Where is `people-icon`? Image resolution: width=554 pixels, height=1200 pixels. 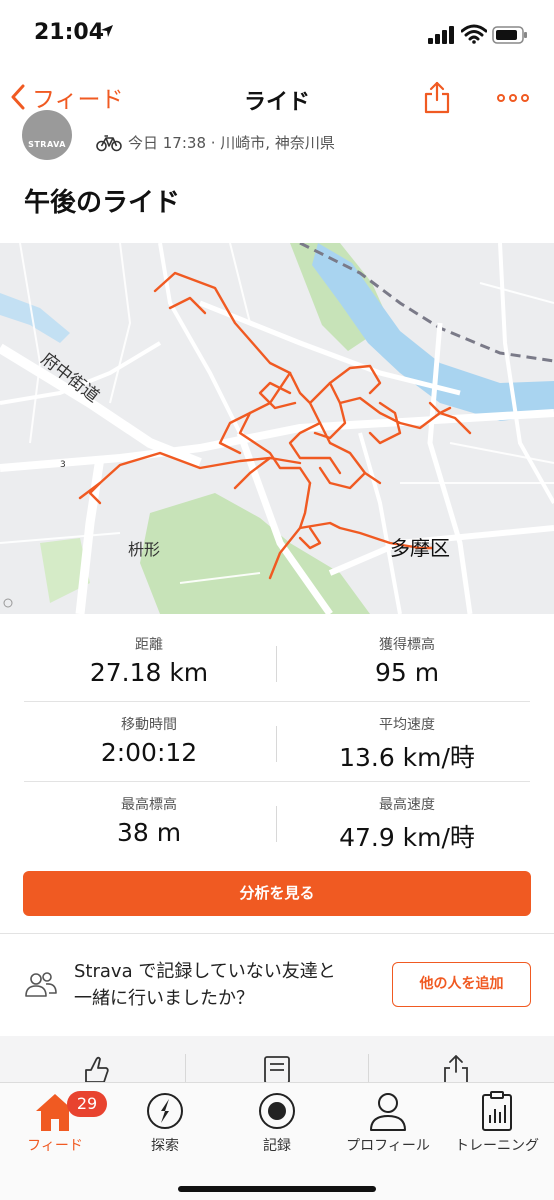 people-icon is located at coordinates (41, 984).